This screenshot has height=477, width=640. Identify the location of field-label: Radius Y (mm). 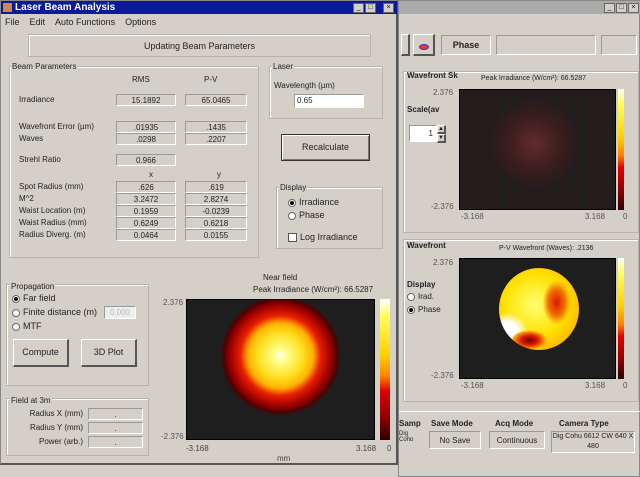
(56, 427).